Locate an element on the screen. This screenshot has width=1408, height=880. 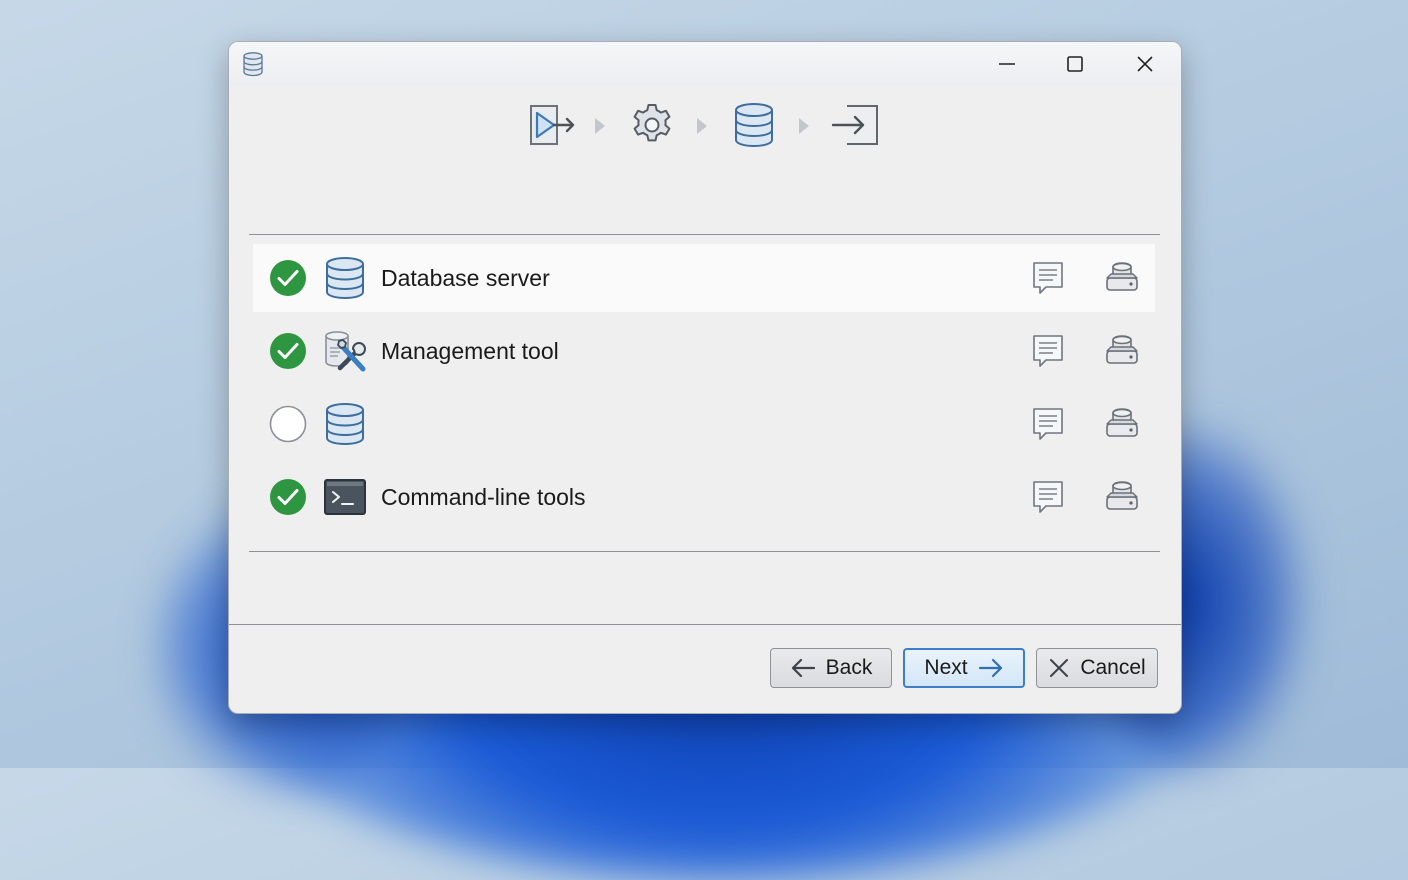
component-label: Database server is located at coordinates (465, 278).